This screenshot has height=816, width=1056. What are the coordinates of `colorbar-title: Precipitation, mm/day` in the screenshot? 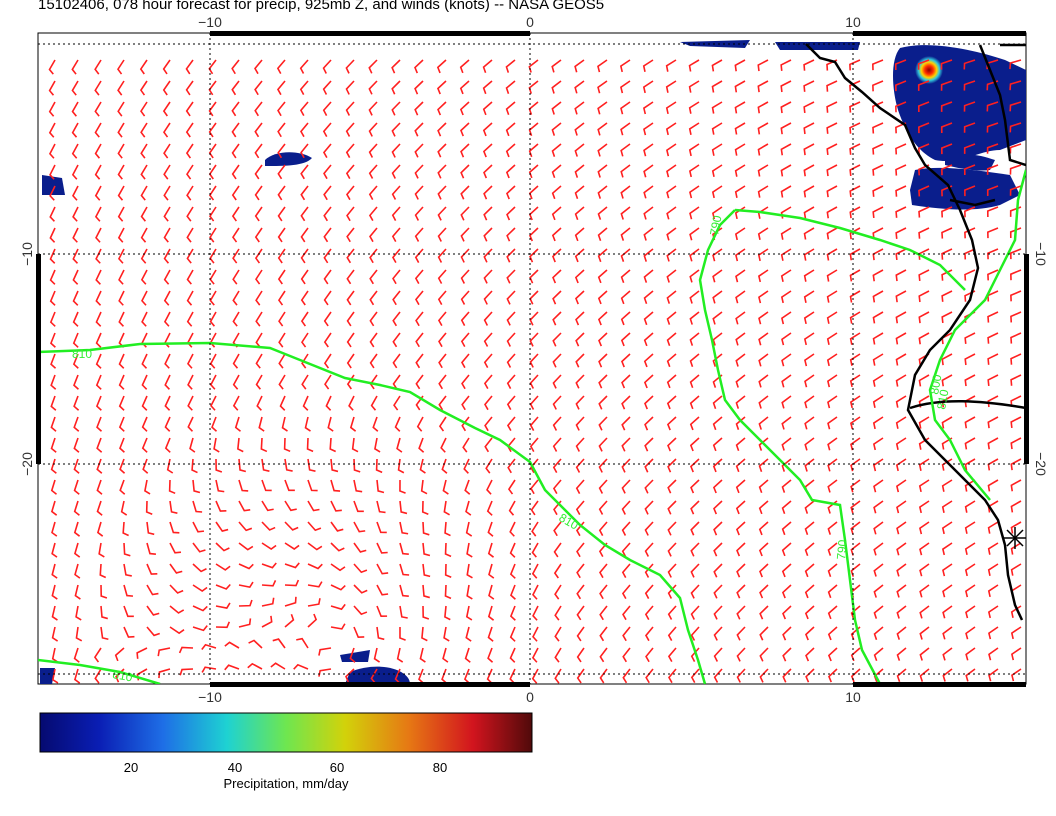 It's located at (286, 783).